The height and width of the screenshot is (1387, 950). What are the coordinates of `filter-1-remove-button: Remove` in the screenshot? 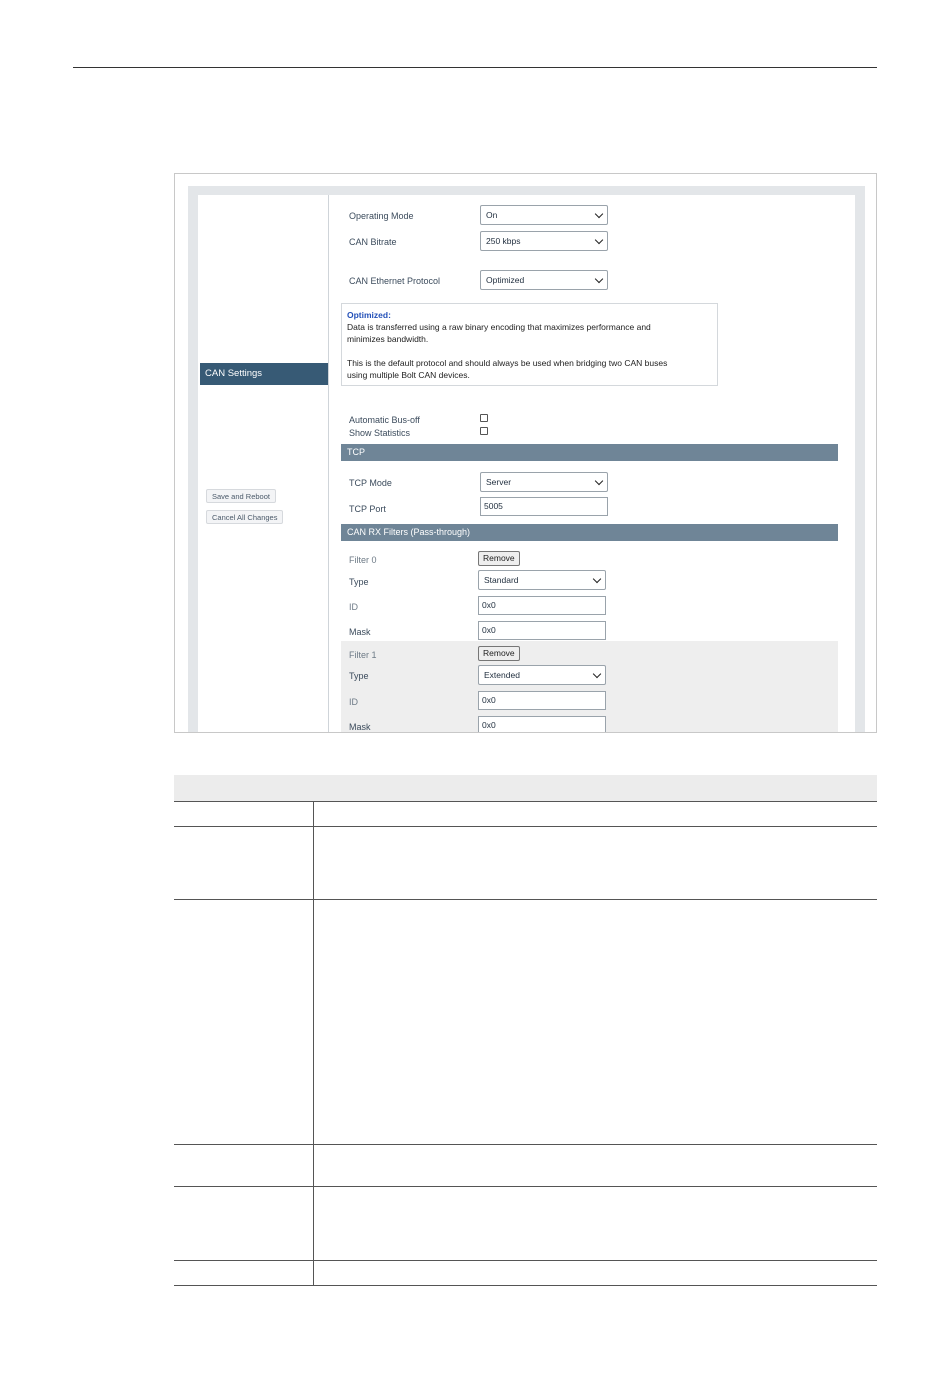 It's located at (499, 653).